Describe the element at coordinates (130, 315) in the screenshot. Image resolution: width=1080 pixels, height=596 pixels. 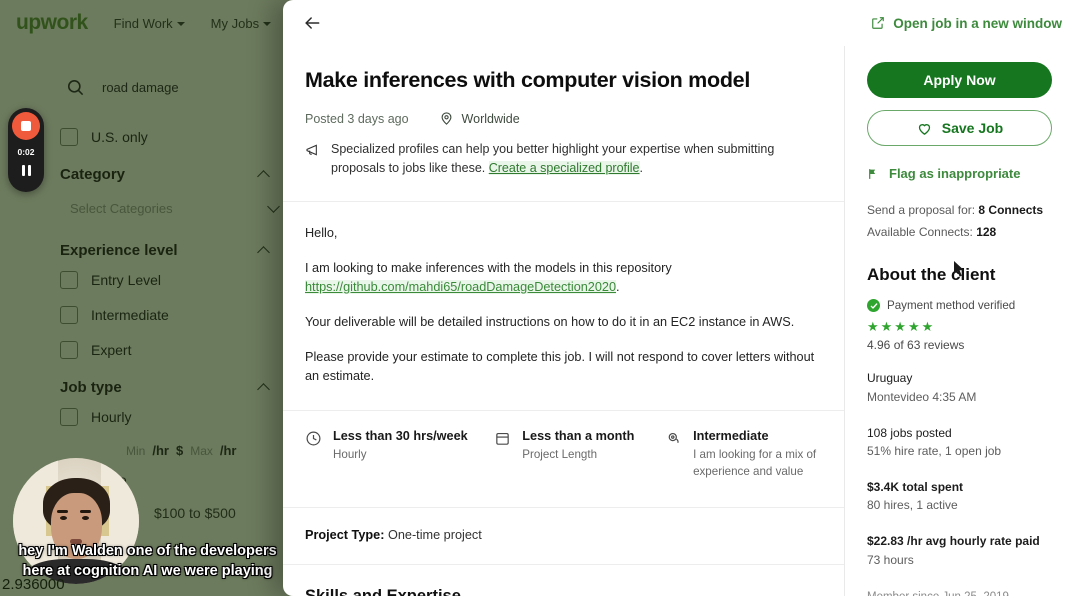
I see `filter-label: Intermediate` at that location.